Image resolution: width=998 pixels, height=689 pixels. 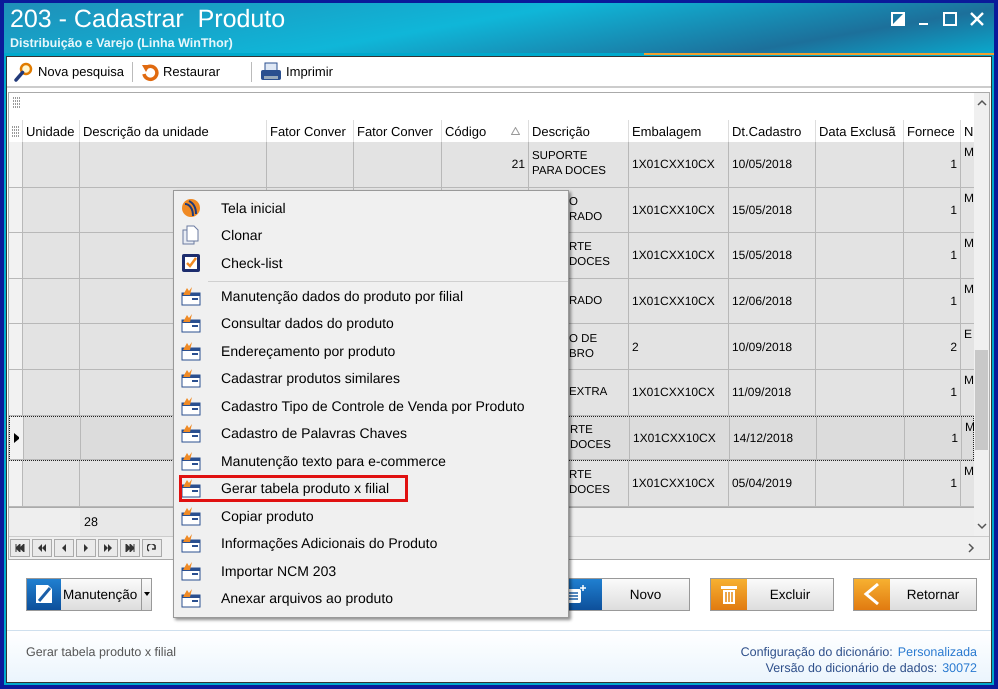 I want to click on table-cell: 14/12/2018, so click(x=773, y=438).